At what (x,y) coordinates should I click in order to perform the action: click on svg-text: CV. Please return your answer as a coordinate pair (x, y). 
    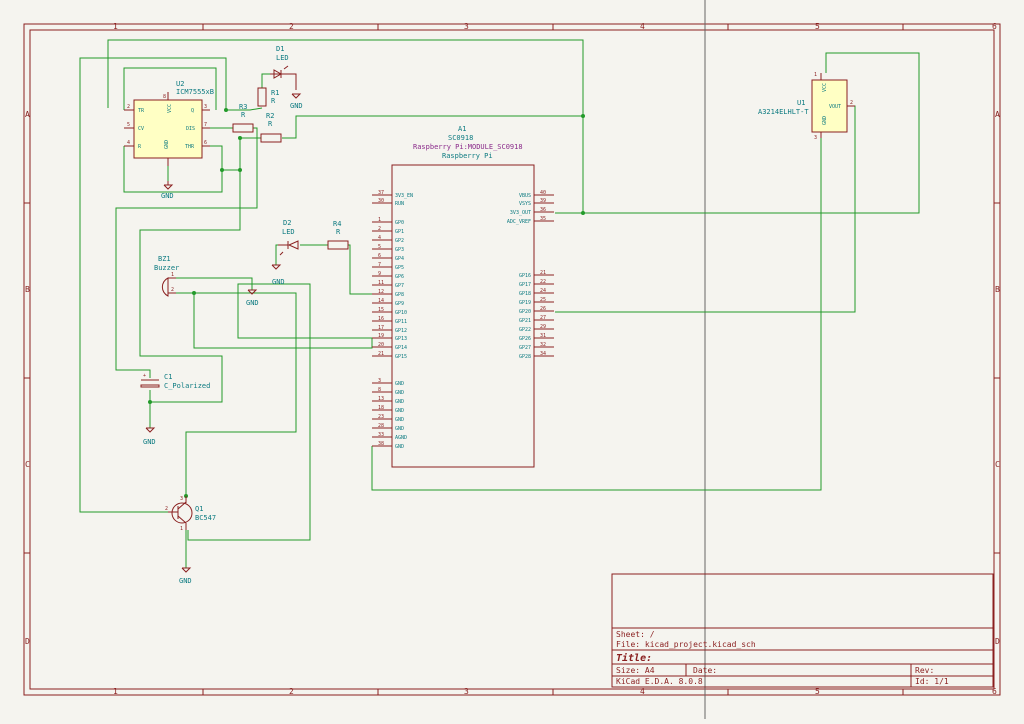
    Looking at the image, I should click on (141, 129).